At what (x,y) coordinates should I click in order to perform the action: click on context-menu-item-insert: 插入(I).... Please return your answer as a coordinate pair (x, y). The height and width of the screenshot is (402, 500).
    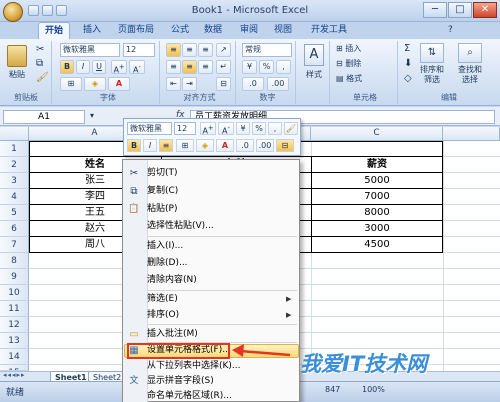
    Looking at the image, I should click on (165, 246).